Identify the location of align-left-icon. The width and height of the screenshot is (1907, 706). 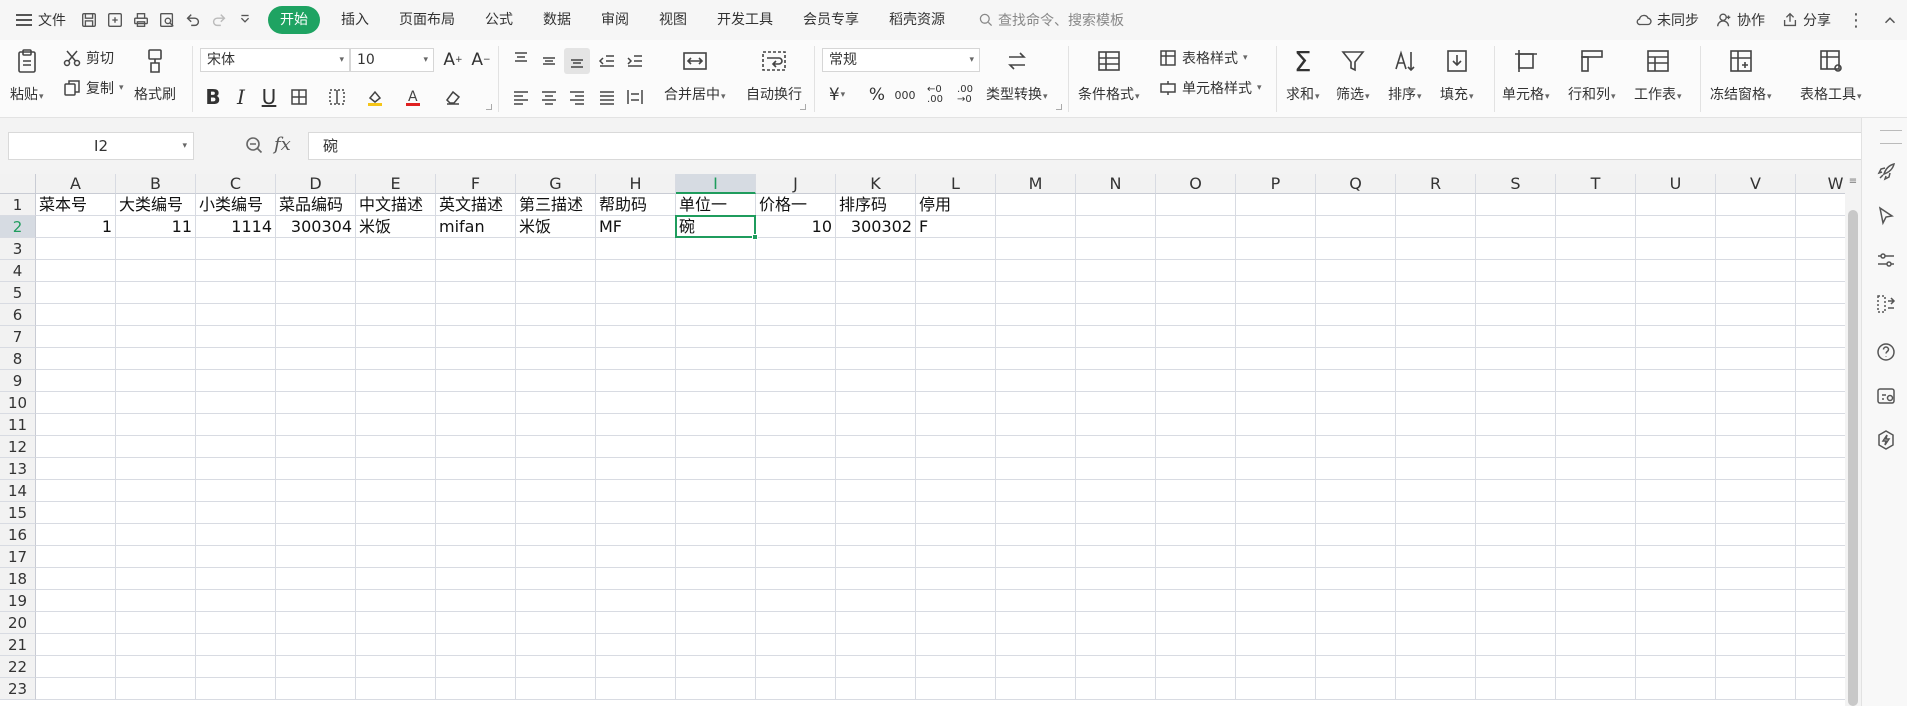
(521, 97).